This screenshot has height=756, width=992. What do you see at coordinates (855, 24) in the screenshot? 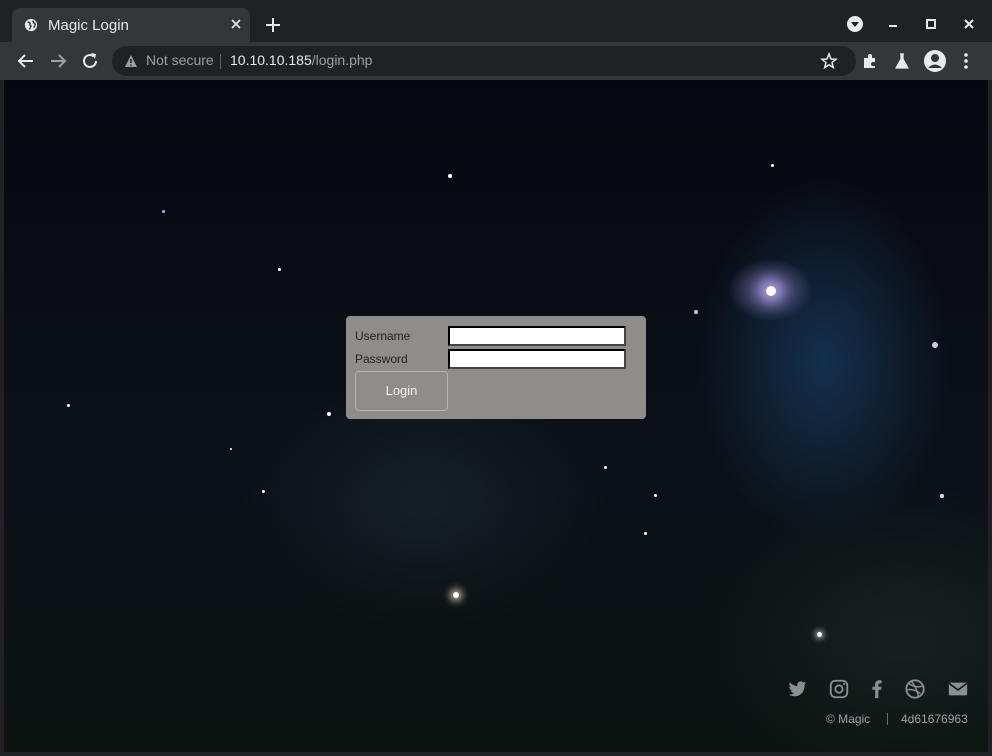
I see `profile-dropdown-icon` at bounding box center [855, 24].